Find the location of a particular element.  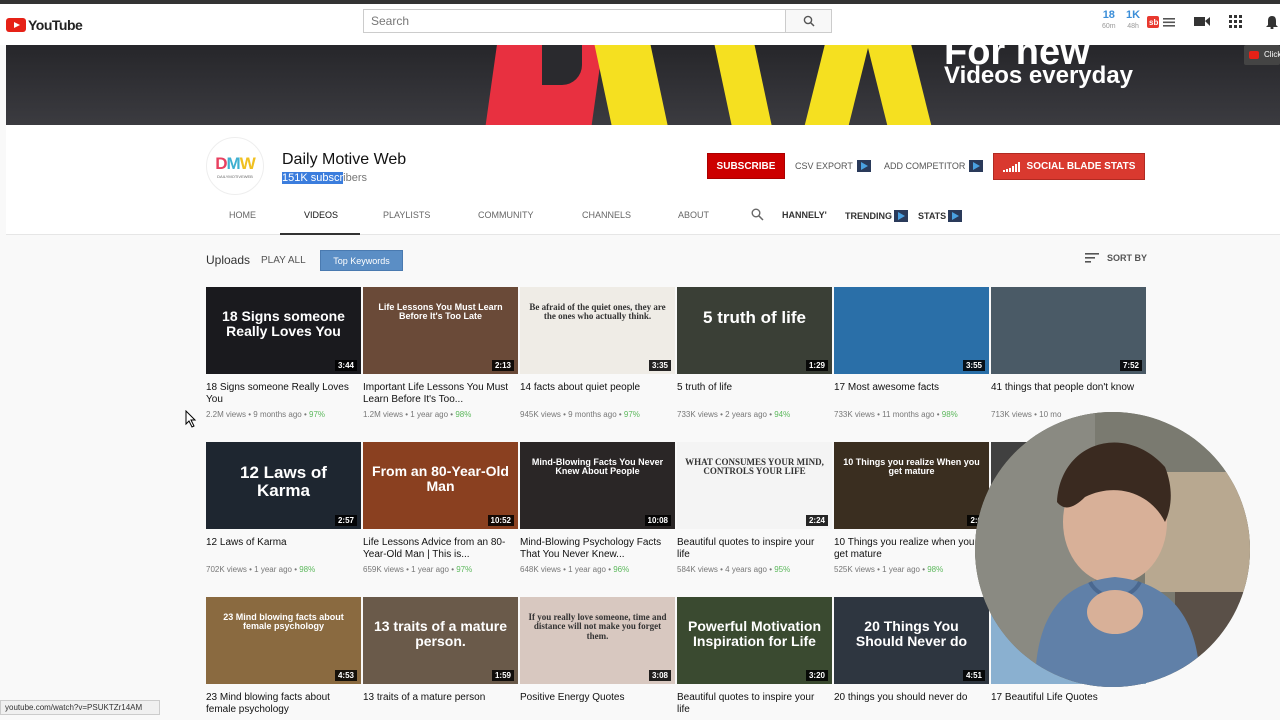

sort-by-button: SORT BY is located at coordinates (1116, 258).